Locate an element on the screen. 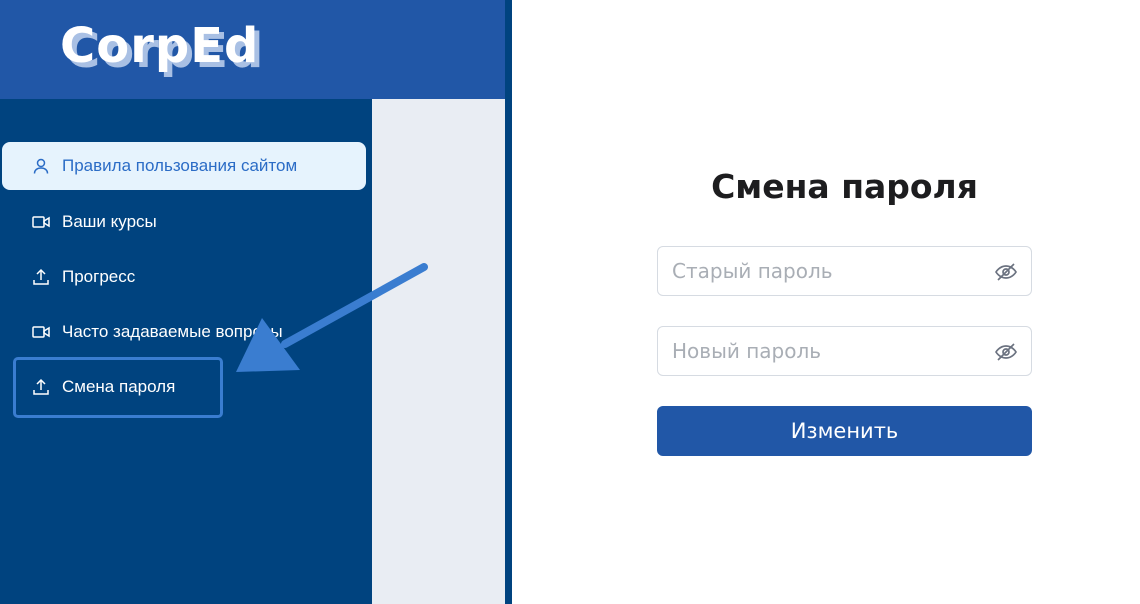 This screenshot has height=604, width=1140. sidebar-item-label: Часто задаваемые вопросы is located at coordinates (172, 331).